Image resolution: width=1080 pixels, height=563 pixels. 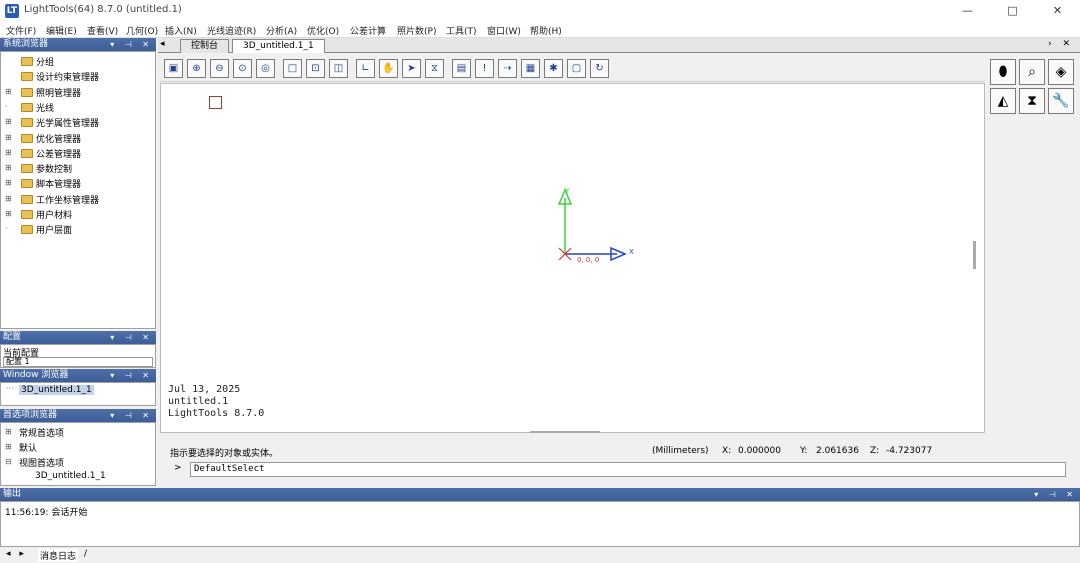 I want to click on lens-icon: ⧖, so click(x=434, y=68).